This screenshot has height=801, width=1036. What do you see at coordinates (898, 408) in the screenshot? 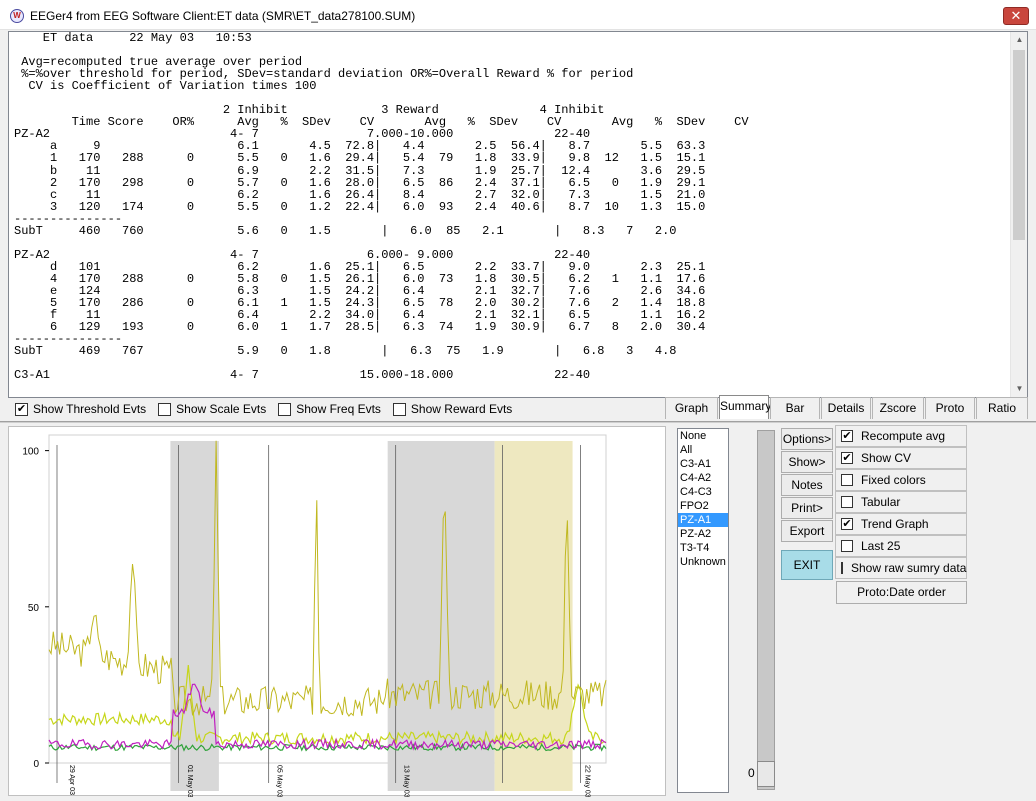
I see `tab-zscore: Zscore` at bounding box center [898, 408].